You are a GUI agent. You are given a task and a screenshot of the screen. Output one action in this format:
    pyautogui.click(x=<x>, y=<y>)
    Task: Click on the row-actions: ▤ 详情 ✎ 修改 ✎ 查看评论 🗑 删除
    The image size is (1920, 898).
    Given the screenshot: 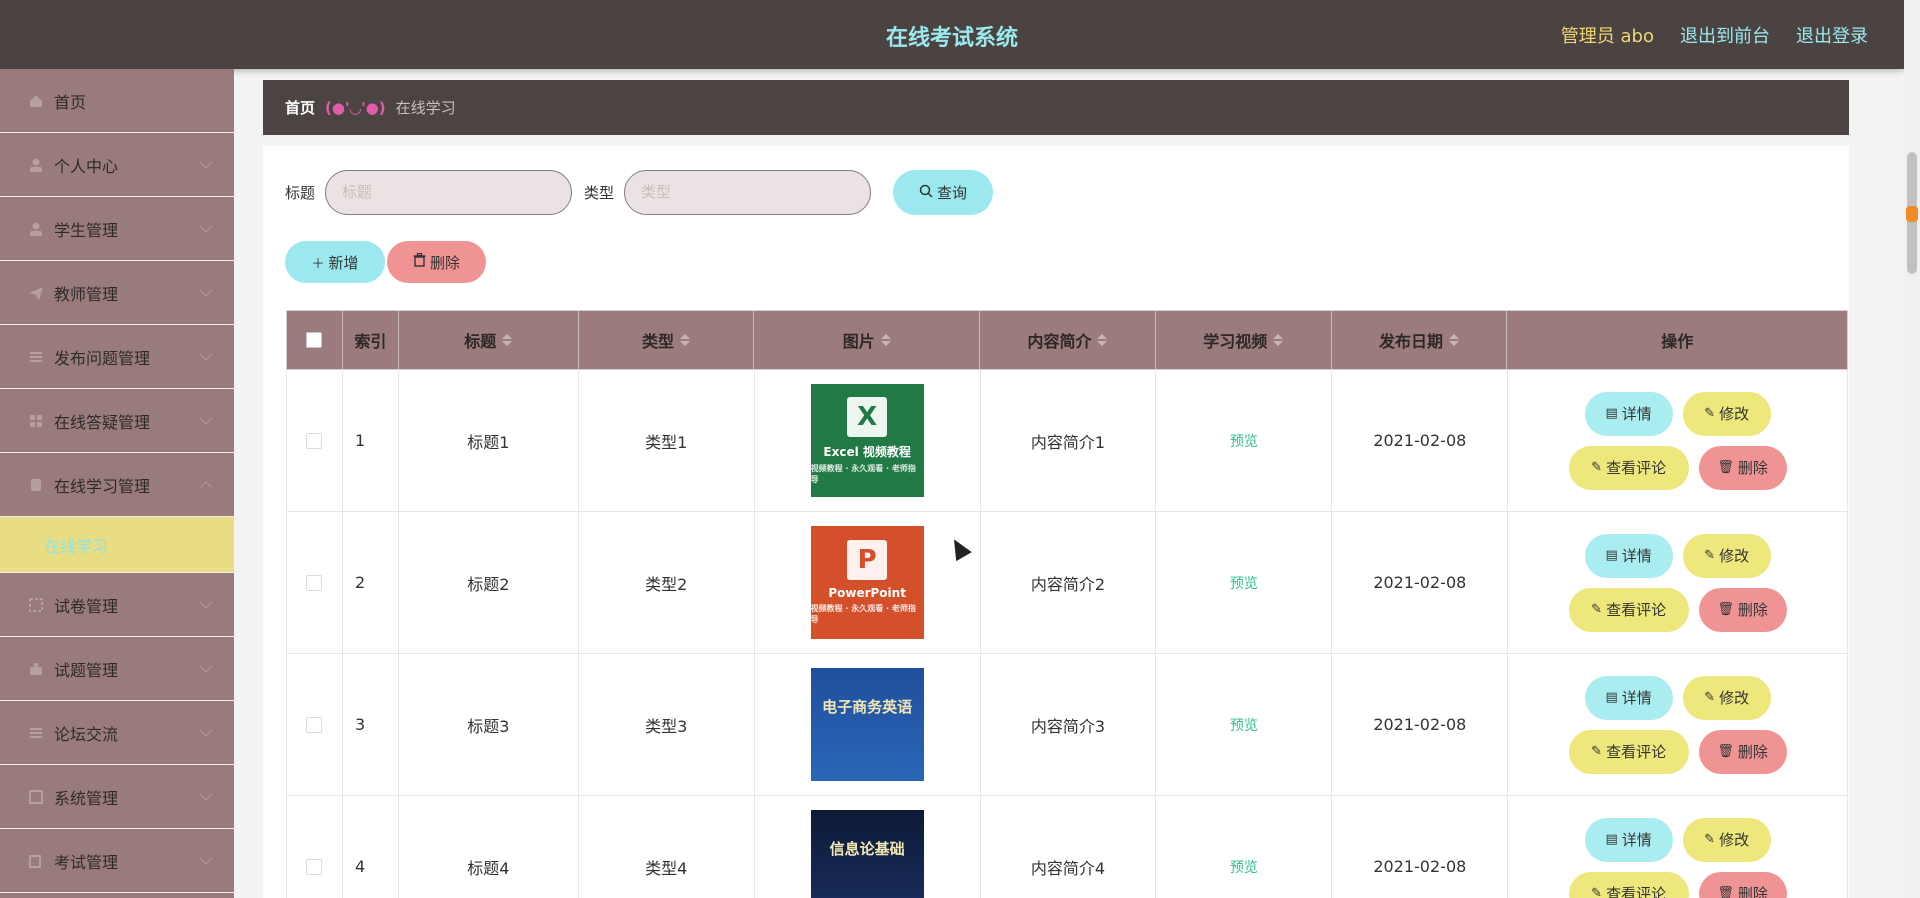 What is the action you would take?
    pyautogui.click(x=1678, y=847)
    